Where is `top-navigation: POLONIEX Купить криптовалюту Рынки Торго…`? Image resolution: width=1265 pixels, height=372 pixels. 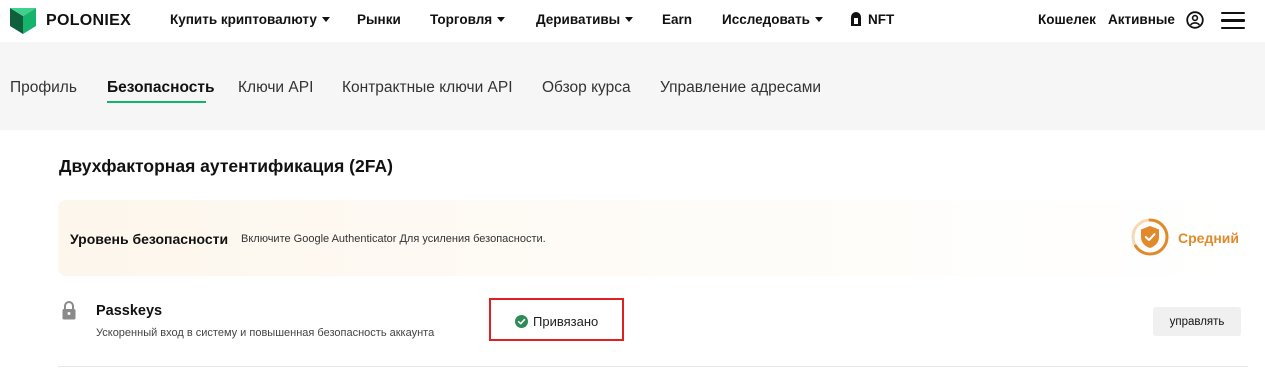 top-navigation: POLONIEX Купить криптовалюту Рынки Торго… is located at coordinates (632, 21).